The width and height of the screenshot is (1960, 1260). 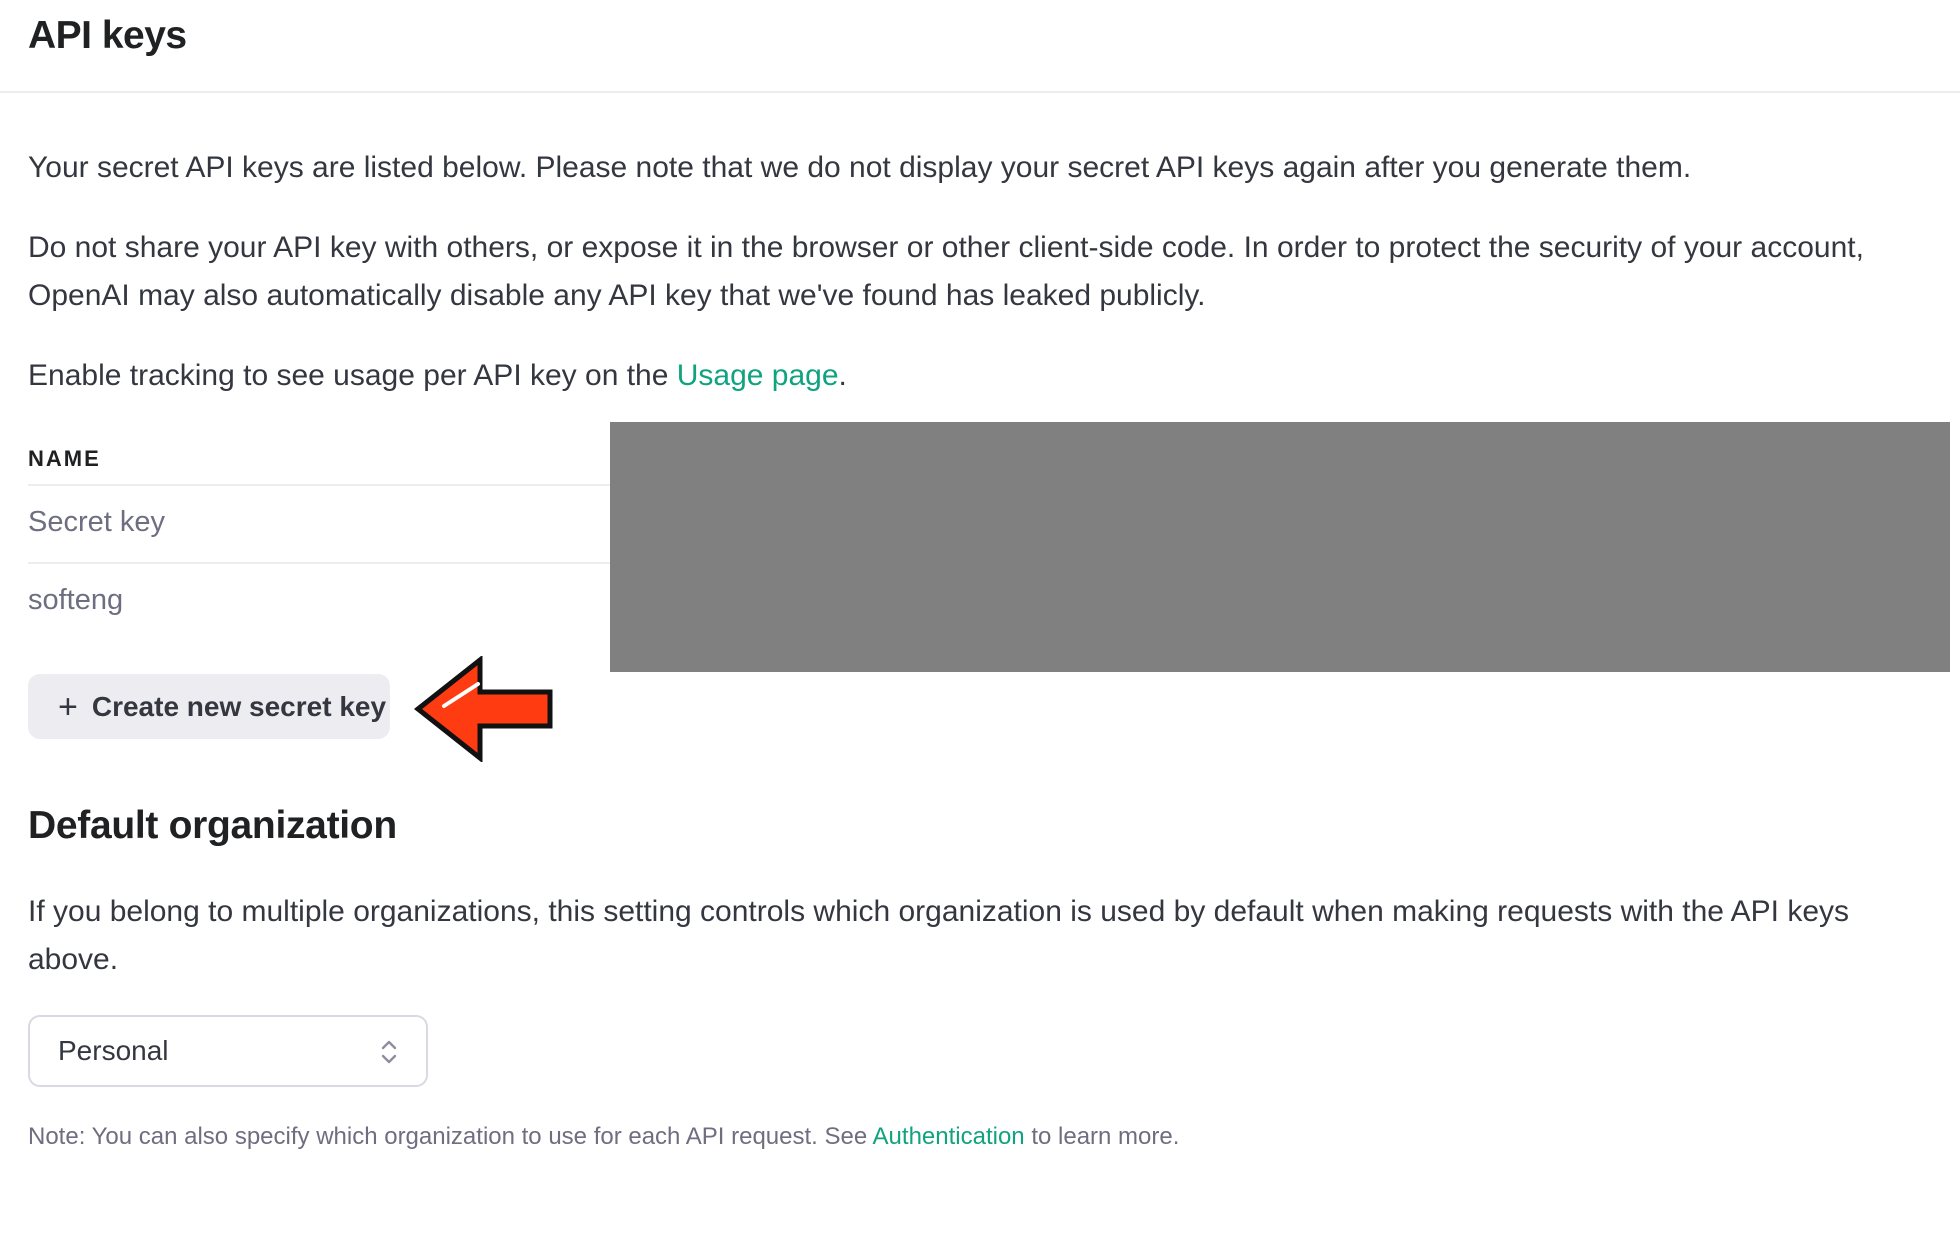 I want to click on page-title: API keys, so click(x=107, y=35).